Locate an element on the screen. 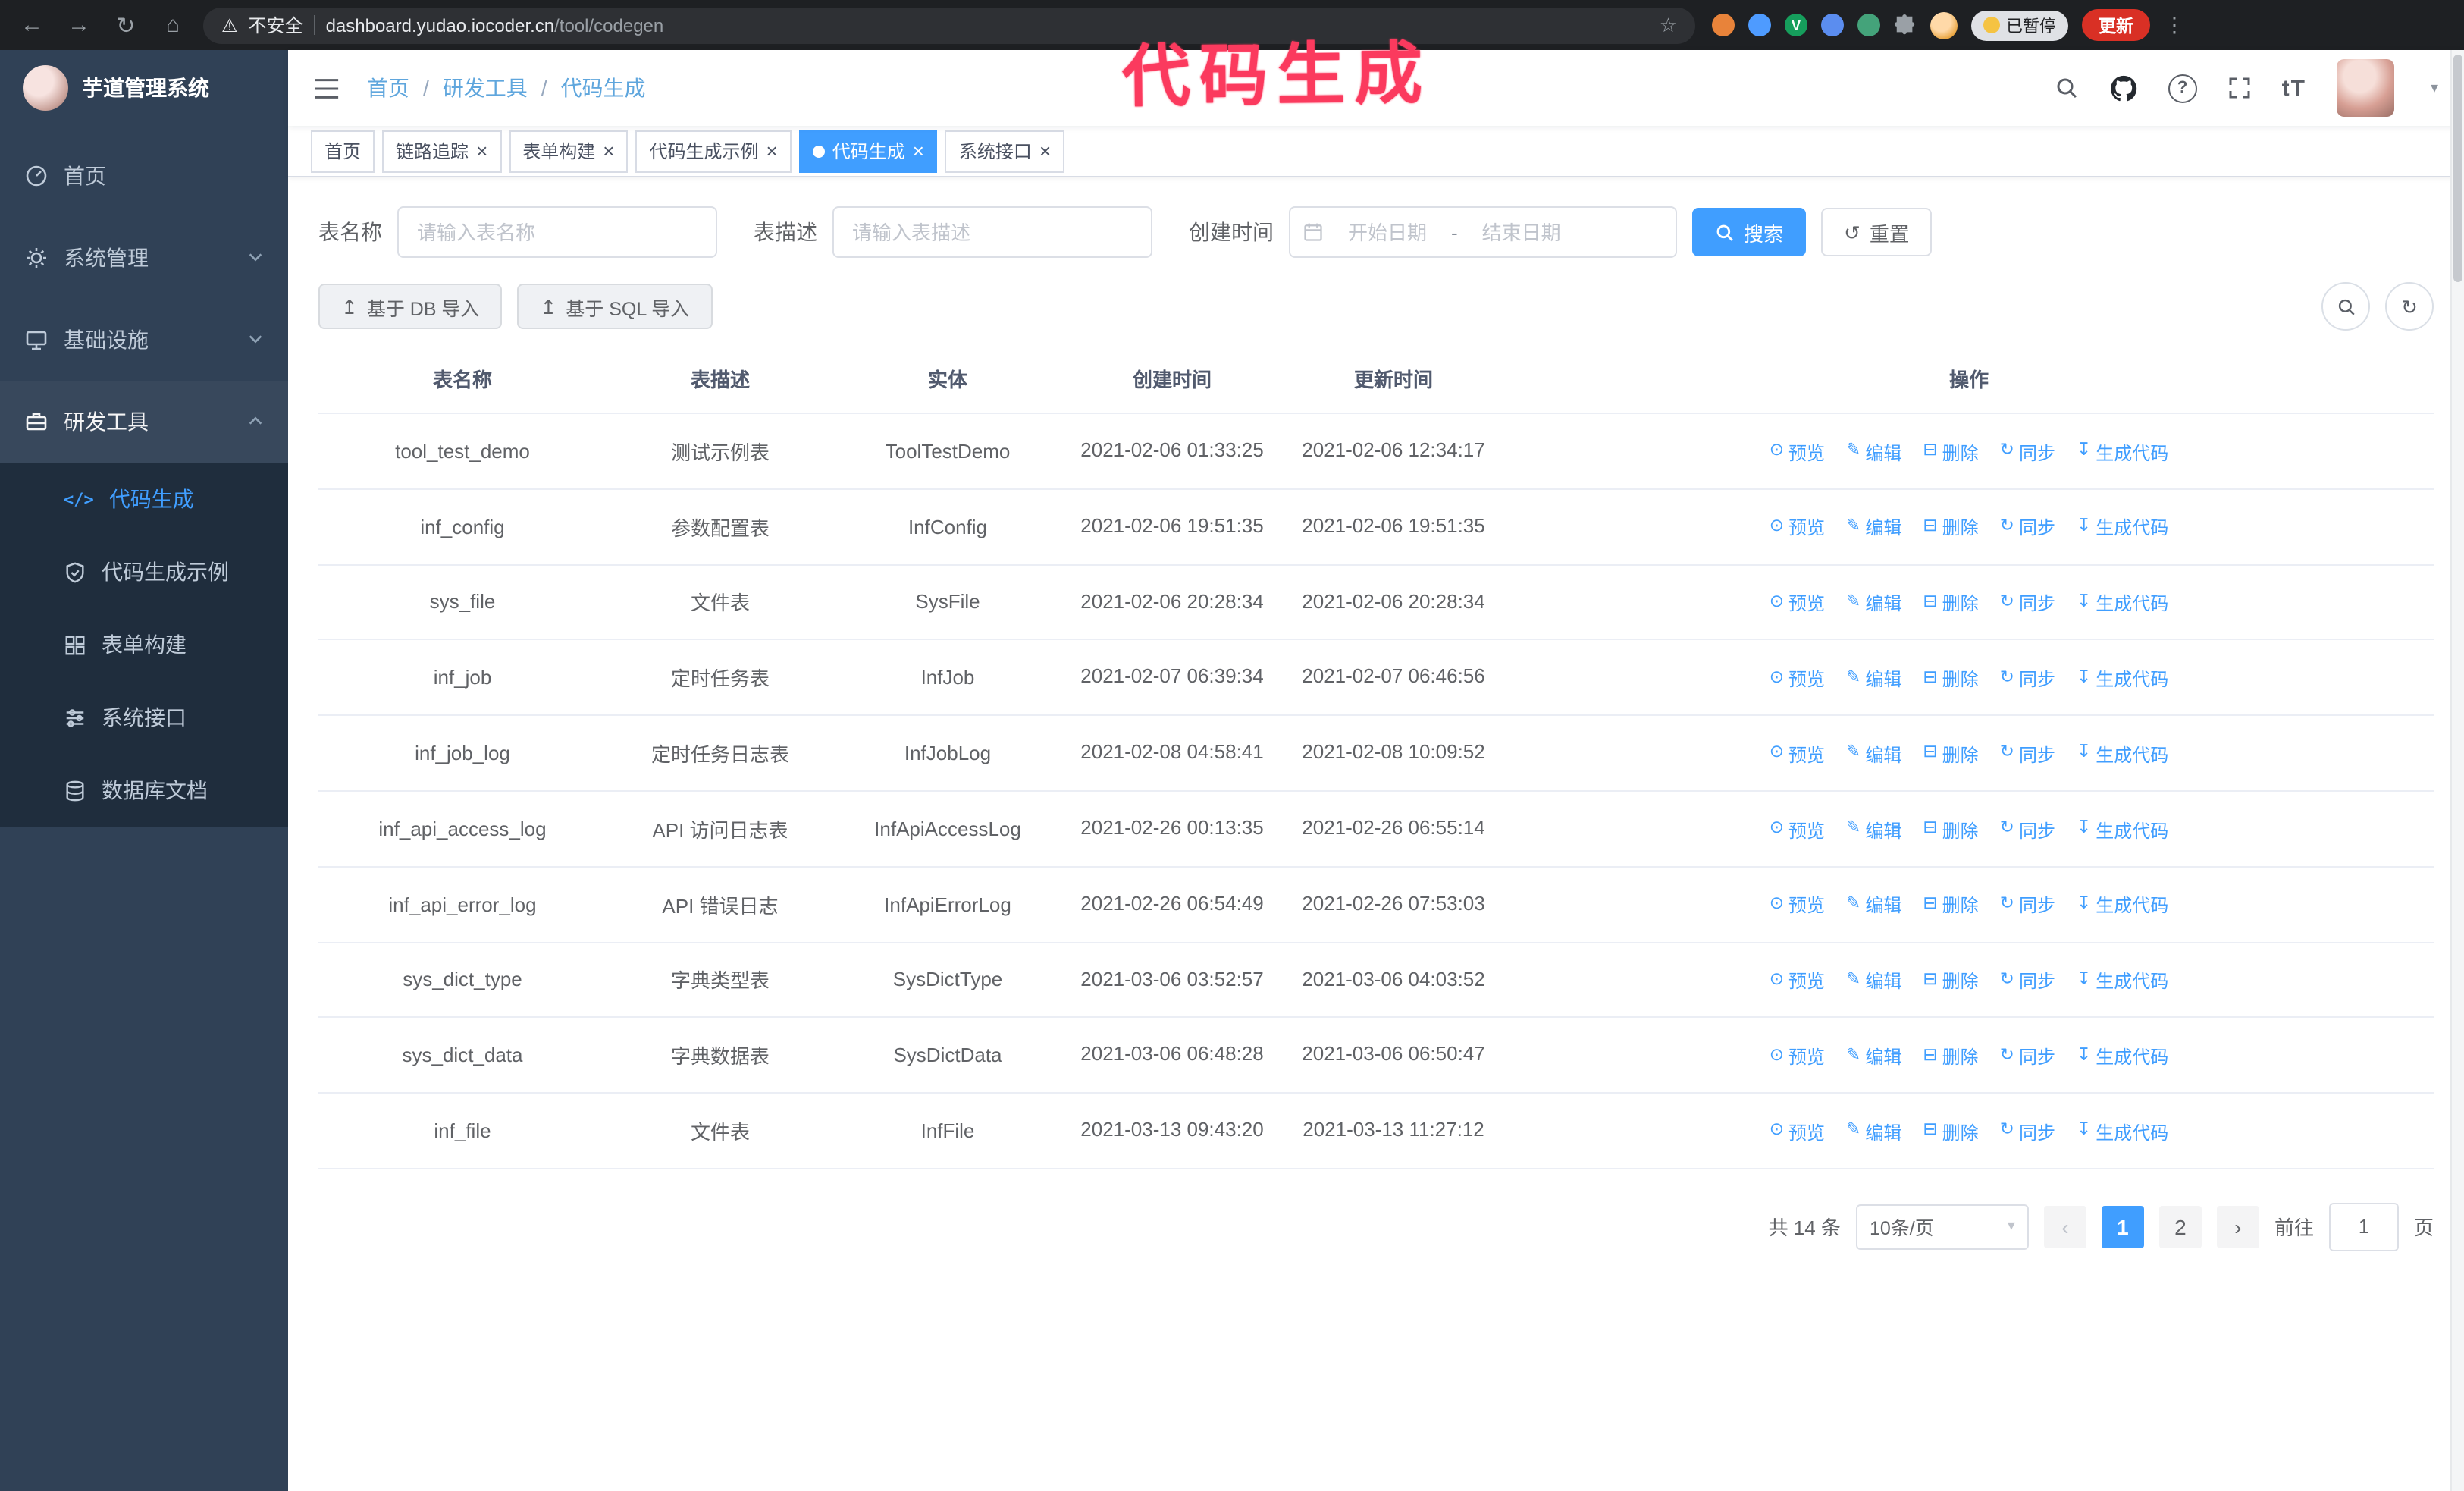 Image resolution: width=2464 pixels, height=1491 pixels. sql-import-button: ↥ 基于 SQL 导入 is located at coordinates (615, 306).